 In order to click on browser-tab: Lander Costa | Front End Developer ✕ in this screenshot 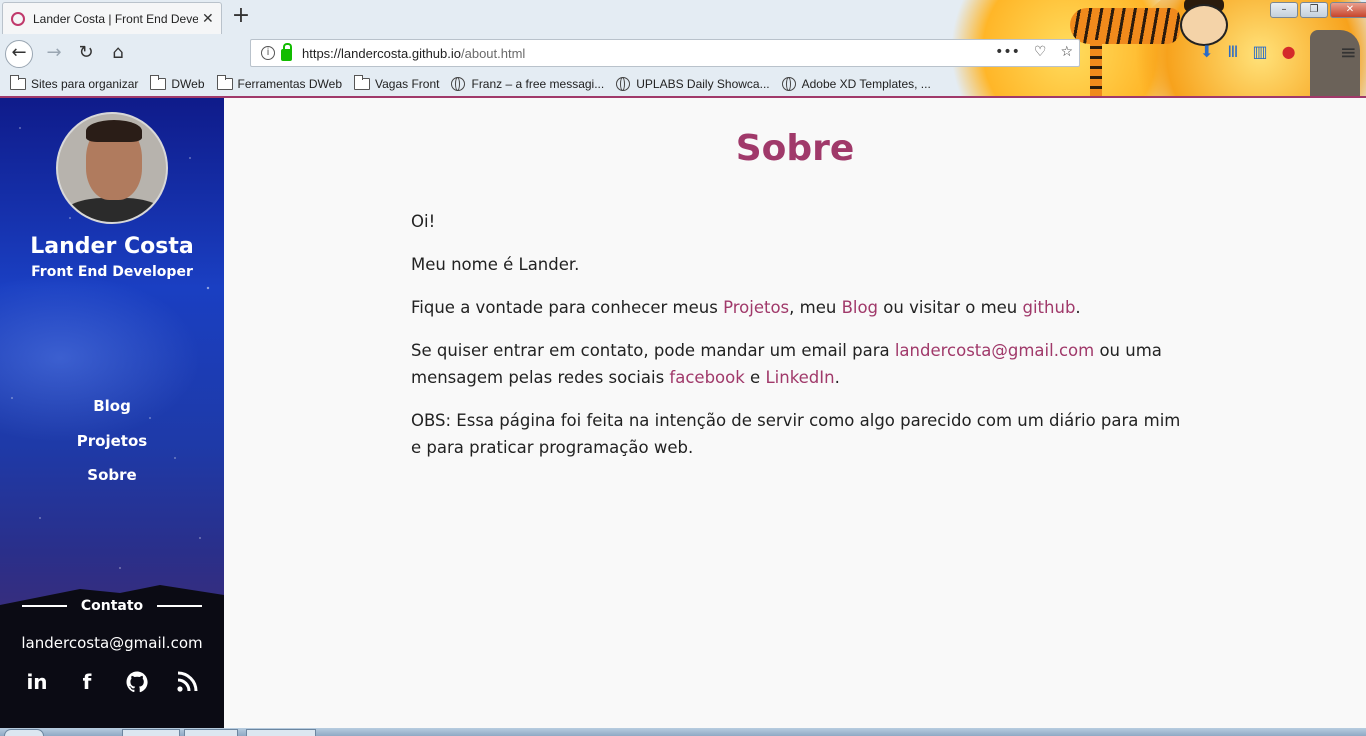, I will do `click(112, 18)`.